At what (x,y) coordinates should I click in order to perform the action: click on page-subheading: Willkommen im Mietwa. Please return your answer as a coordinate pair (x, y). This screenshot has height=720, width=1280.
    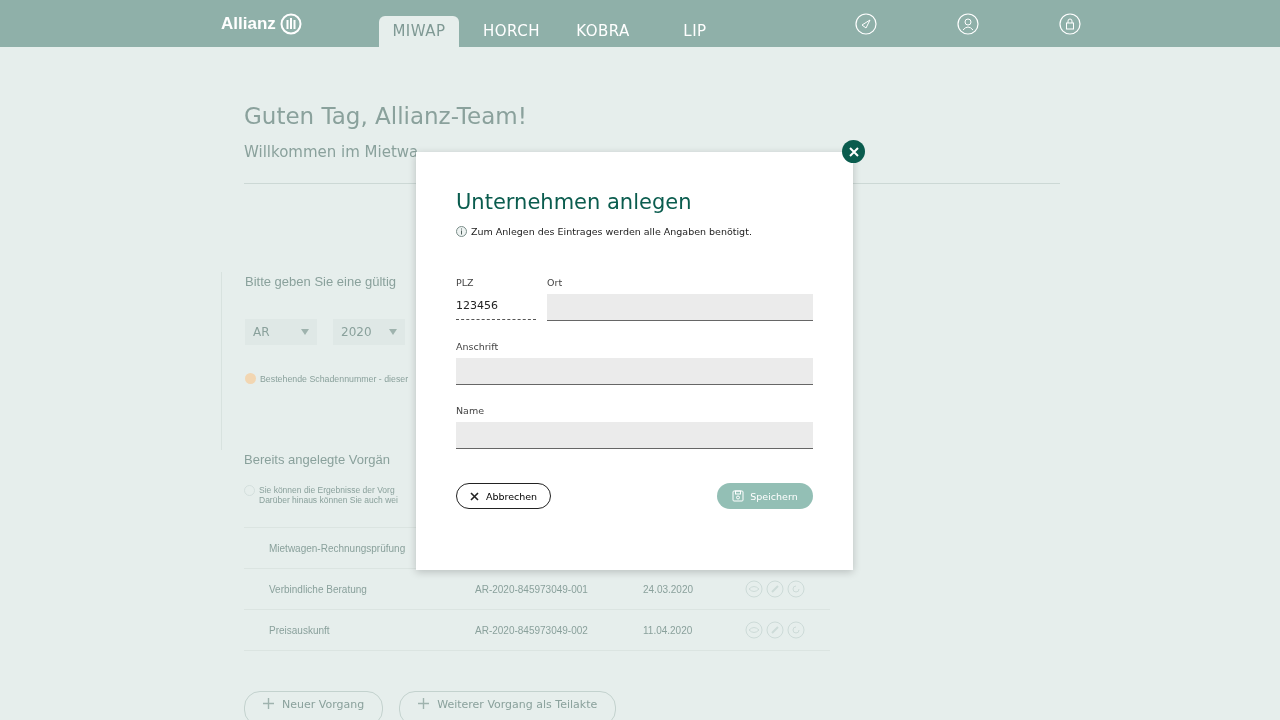
    Looking at the image, I should click on (331, 152).